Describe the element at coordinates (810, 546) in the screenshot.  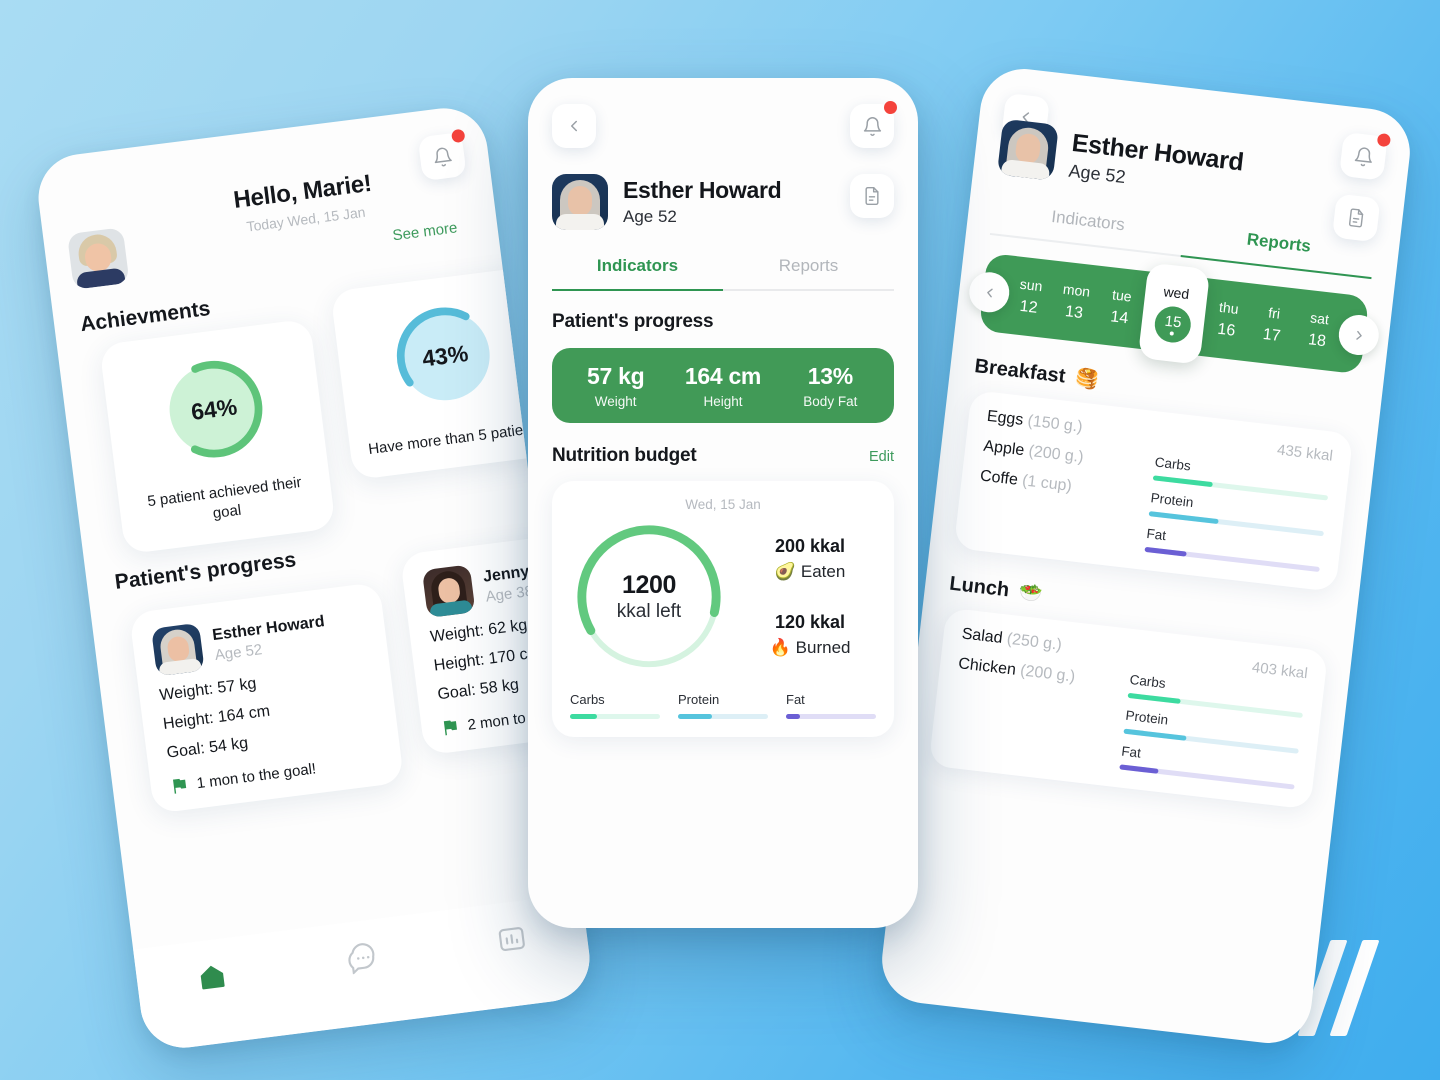
I see `eaten-value: 200 kkal` at that location.